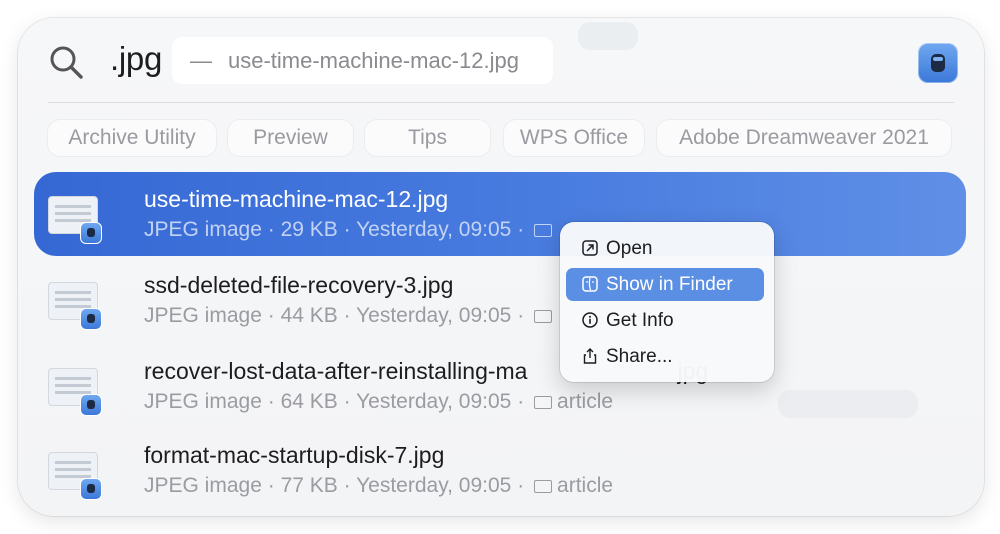 The width and height of the screenshot is (1000, 534). I want to click on app-glyph-icon, so click(938, 63).